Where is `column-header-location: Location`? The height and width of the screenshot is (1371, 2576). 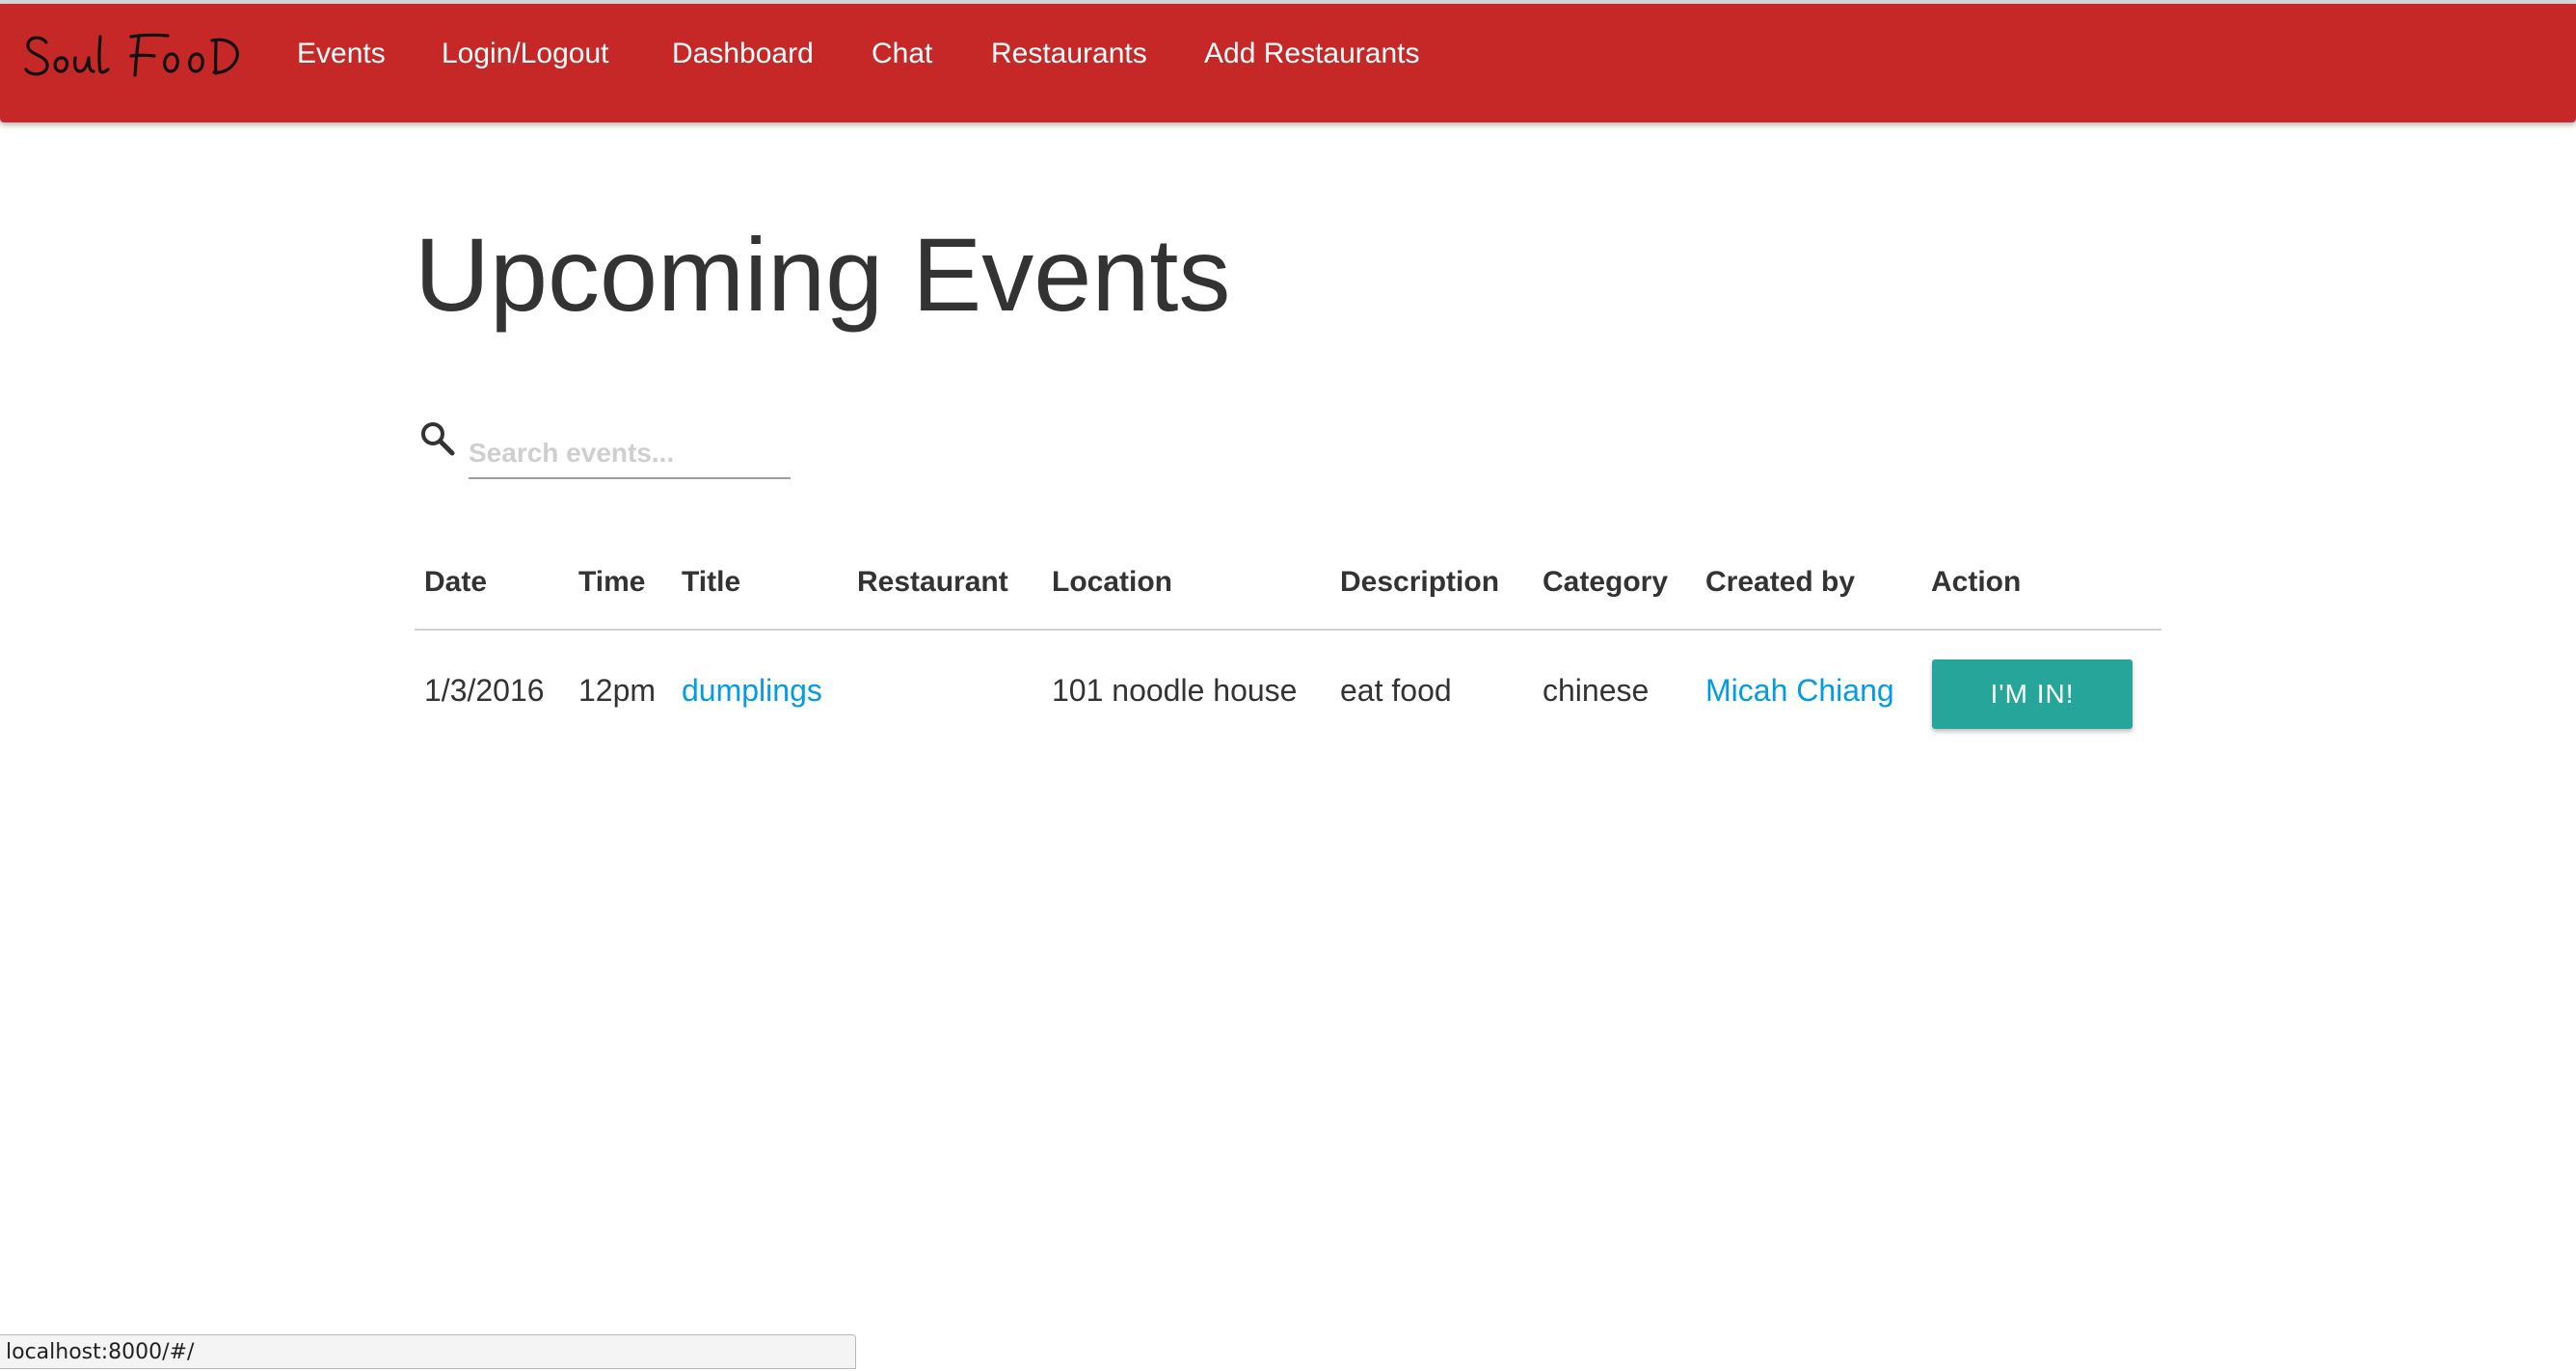 column-header-location: Location is located at coordinates (1112, 582).